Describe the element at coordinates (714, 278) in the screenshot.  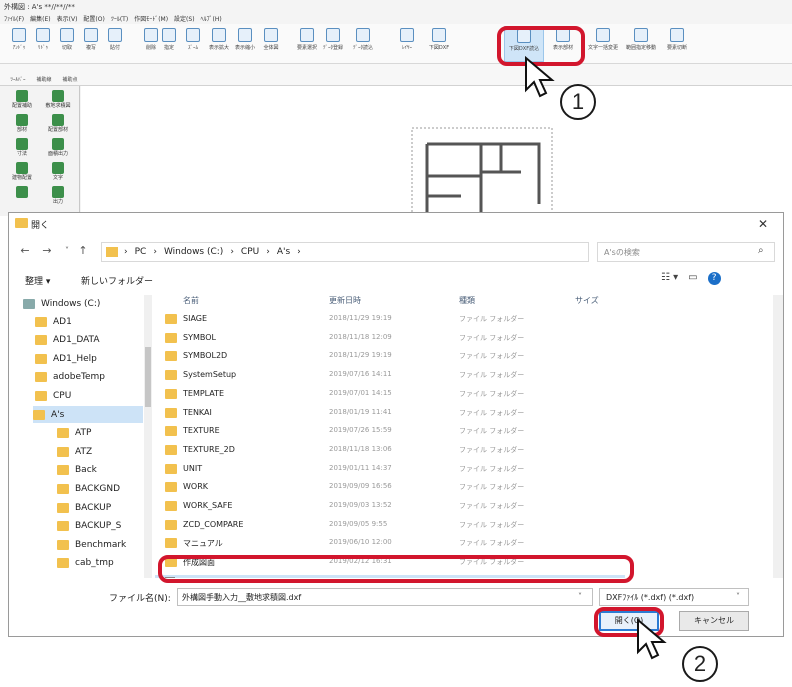
I see `help-icon: ?` at that location.